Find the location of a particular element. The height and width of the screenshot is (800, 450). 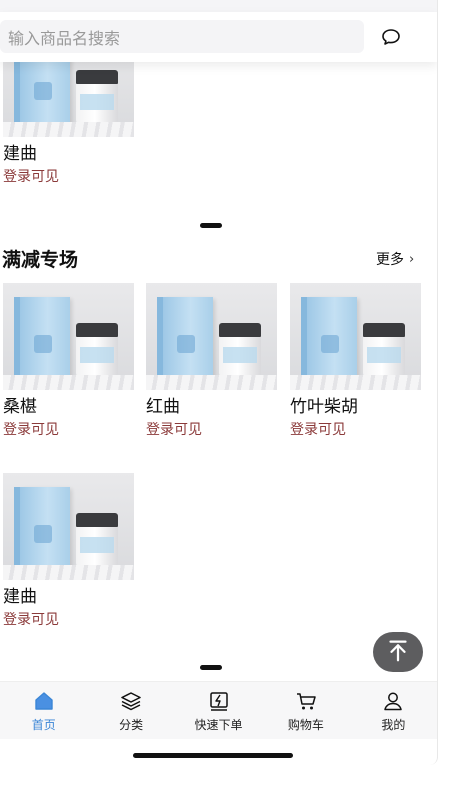

tab-quick-order: 快速下单 is located at coordinates (218, 710).